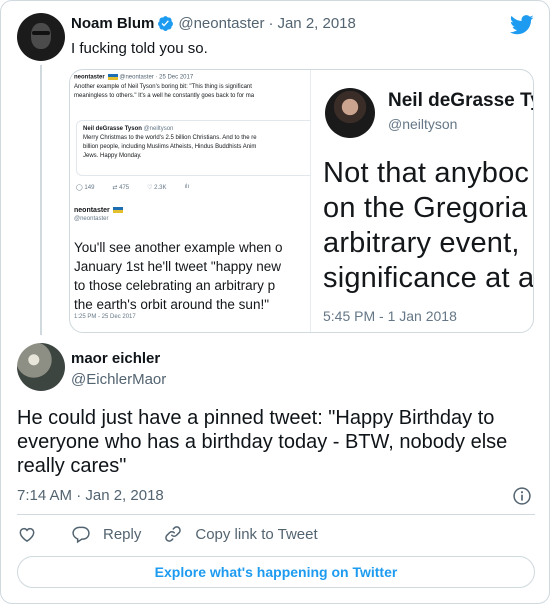  What do you see at coordinates (105, 317) in the screenshot?
I see `embedded-reply-time: 1:25 PM - 25 Dec 2017` at bounding box center [105, 317].